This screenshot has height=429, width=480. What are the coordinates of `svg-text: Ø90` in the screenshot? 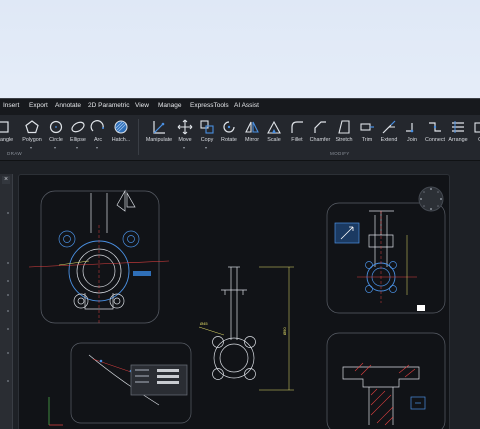 It's located at (284, 331).